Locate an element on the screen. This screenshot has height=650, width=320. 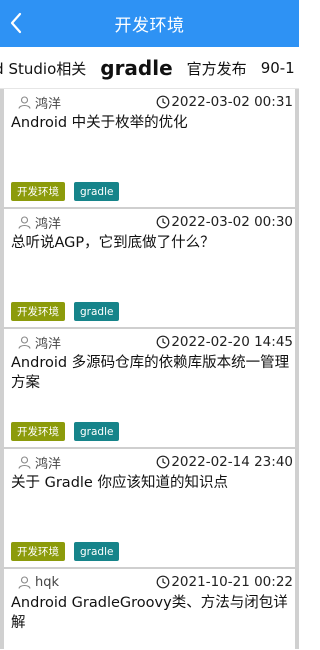
category-tabs: roid Studio相关 gradle 官方发布 90-1 is located at coordinates (149, 68).